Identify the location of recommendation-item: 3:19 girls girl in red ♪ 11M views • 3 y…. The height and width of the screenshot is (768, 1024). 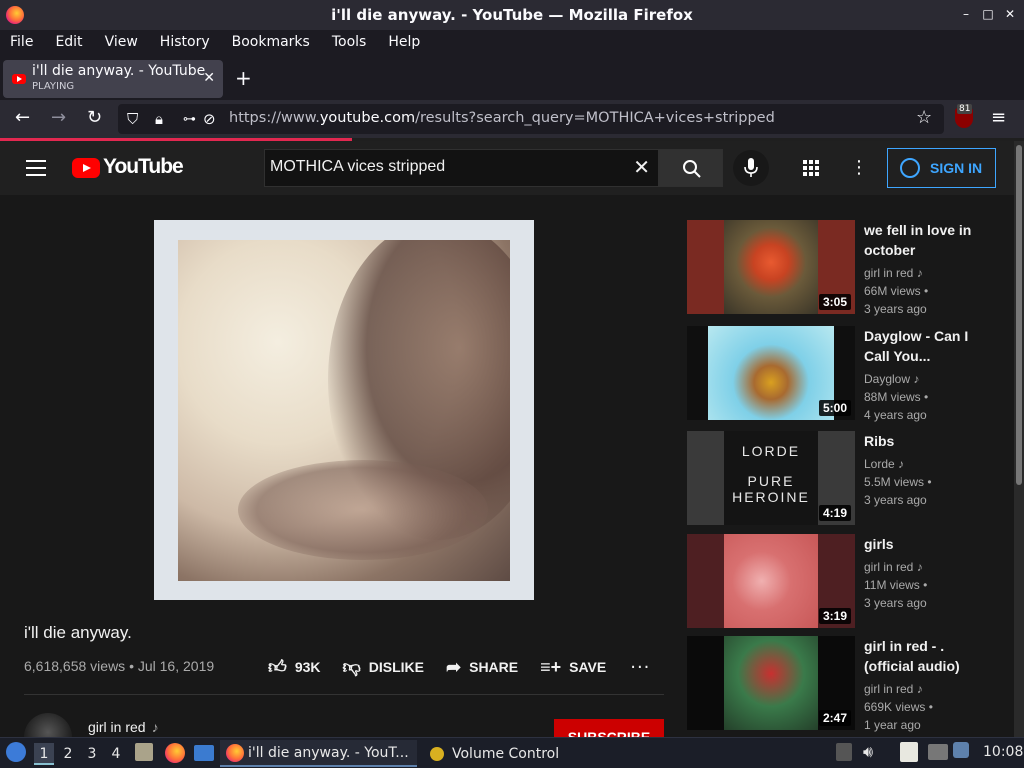
(842, 582).